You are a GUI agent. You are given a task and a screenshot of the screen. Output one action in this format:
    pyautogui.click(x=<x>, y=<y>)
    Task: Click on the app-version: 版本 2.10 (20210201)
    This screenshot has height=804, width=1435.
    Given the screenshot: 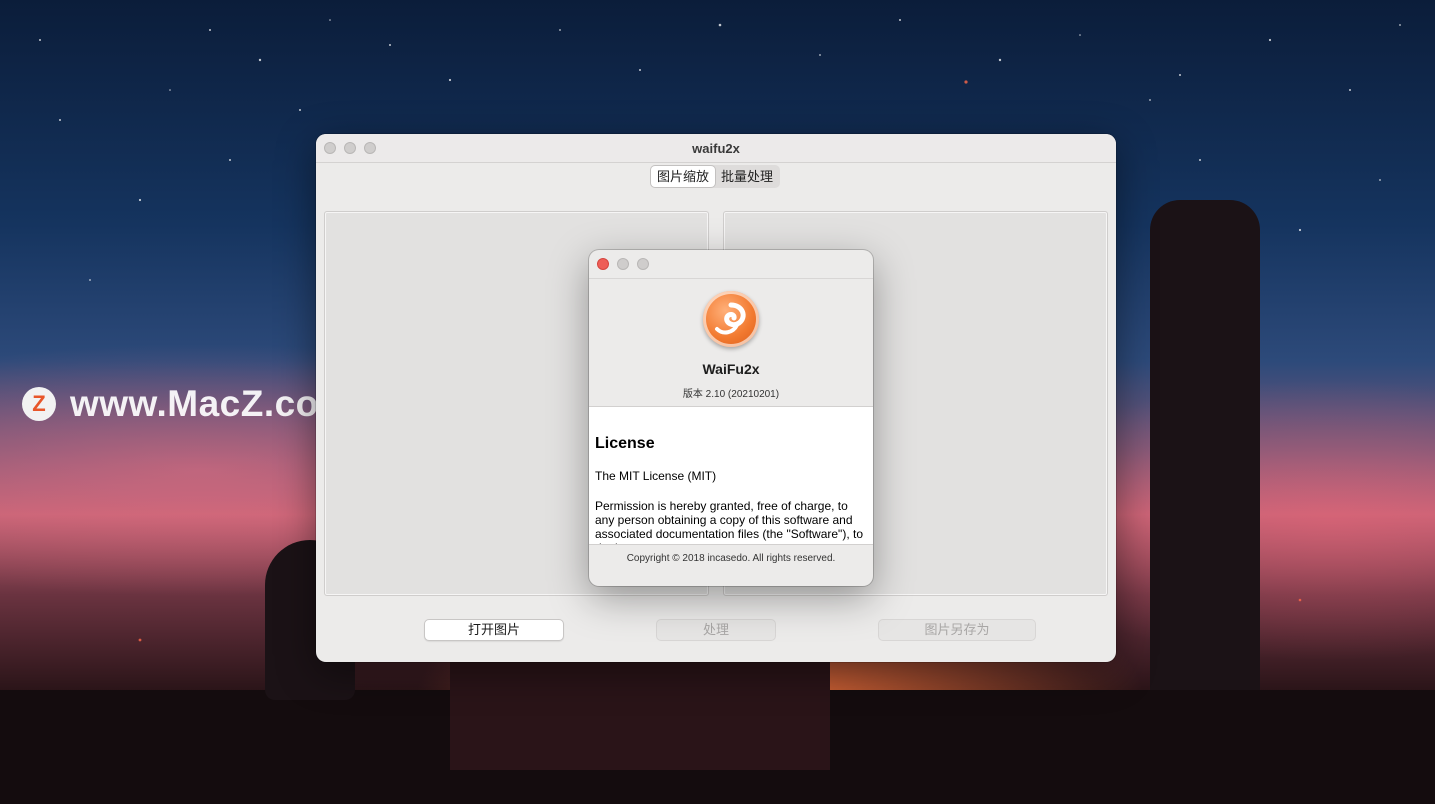 What is the action you would take?
    pyautogui.click(x=731, y=394)
    